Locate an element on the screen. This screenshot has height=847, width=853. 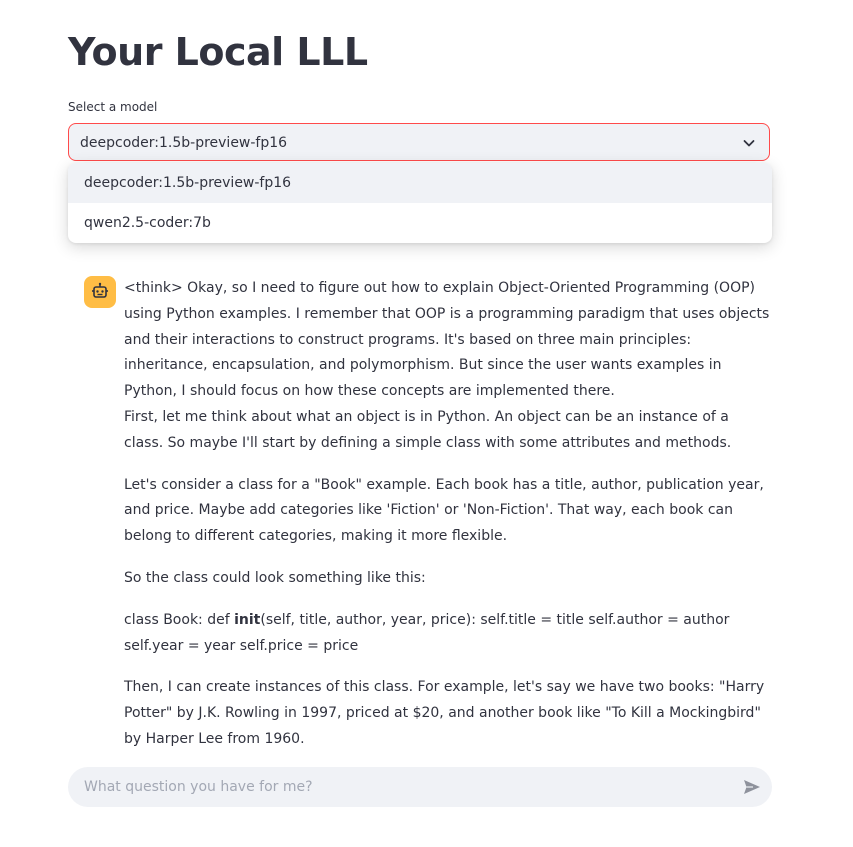
model-select-label: Select a model is located at coordinates (113, 107).